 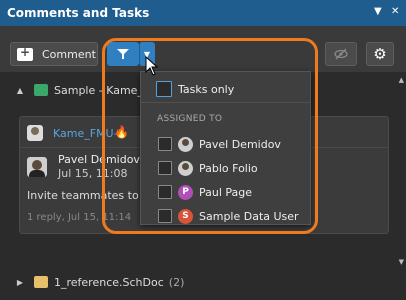 I want to click on eye-off-icon, so click(x=341, y=54).